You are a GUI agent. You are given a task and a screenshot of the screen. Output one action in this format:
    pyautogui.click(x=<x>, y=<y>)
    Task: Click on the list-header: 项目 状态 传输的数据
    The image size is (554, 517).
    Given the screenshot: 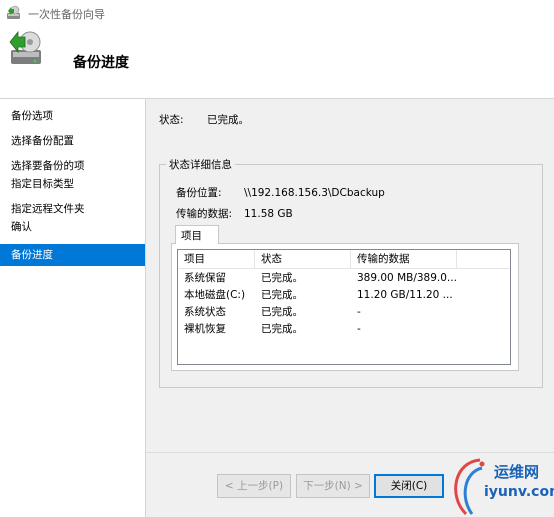 What is the action you would take?
    pyautogui.click(x=344, y=259)
    